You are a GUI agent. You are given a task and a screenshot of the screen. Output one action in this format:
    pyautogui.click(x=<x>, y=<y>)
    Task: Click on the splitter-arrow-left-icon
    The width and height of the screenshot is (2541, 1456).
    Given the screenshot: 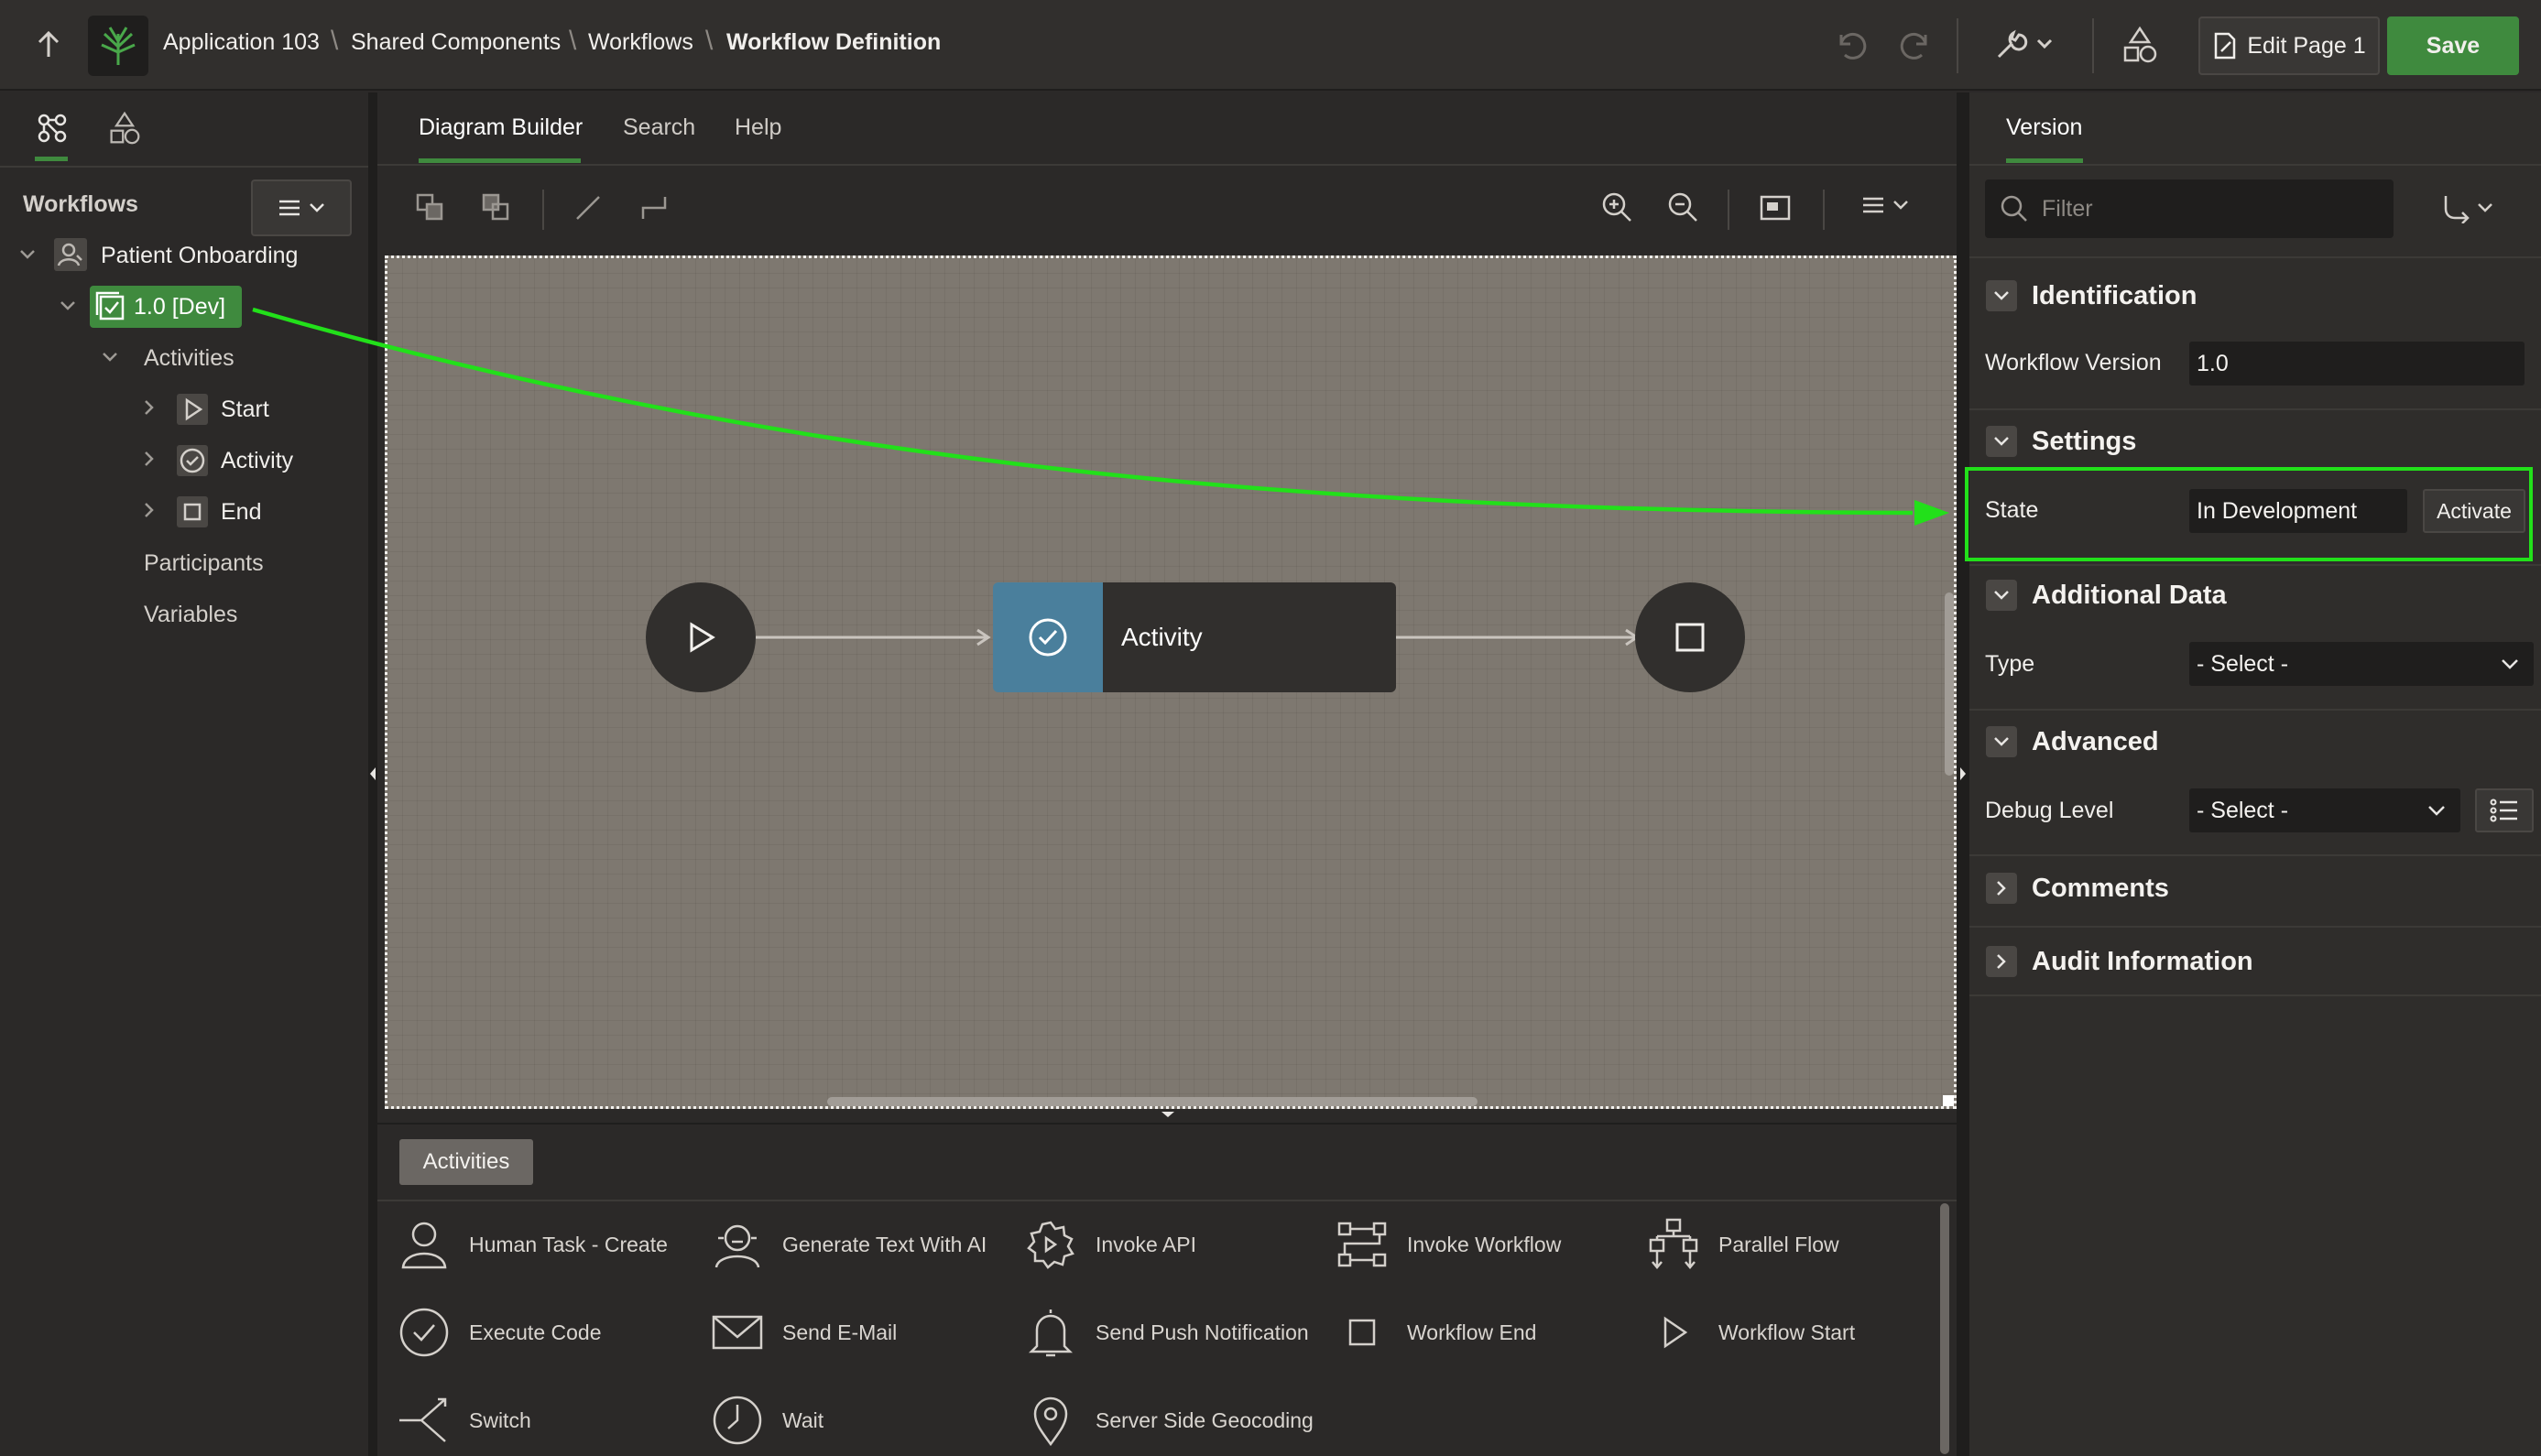 What is the action you would take?
    pyautogui.click(x=372, y=774)
    